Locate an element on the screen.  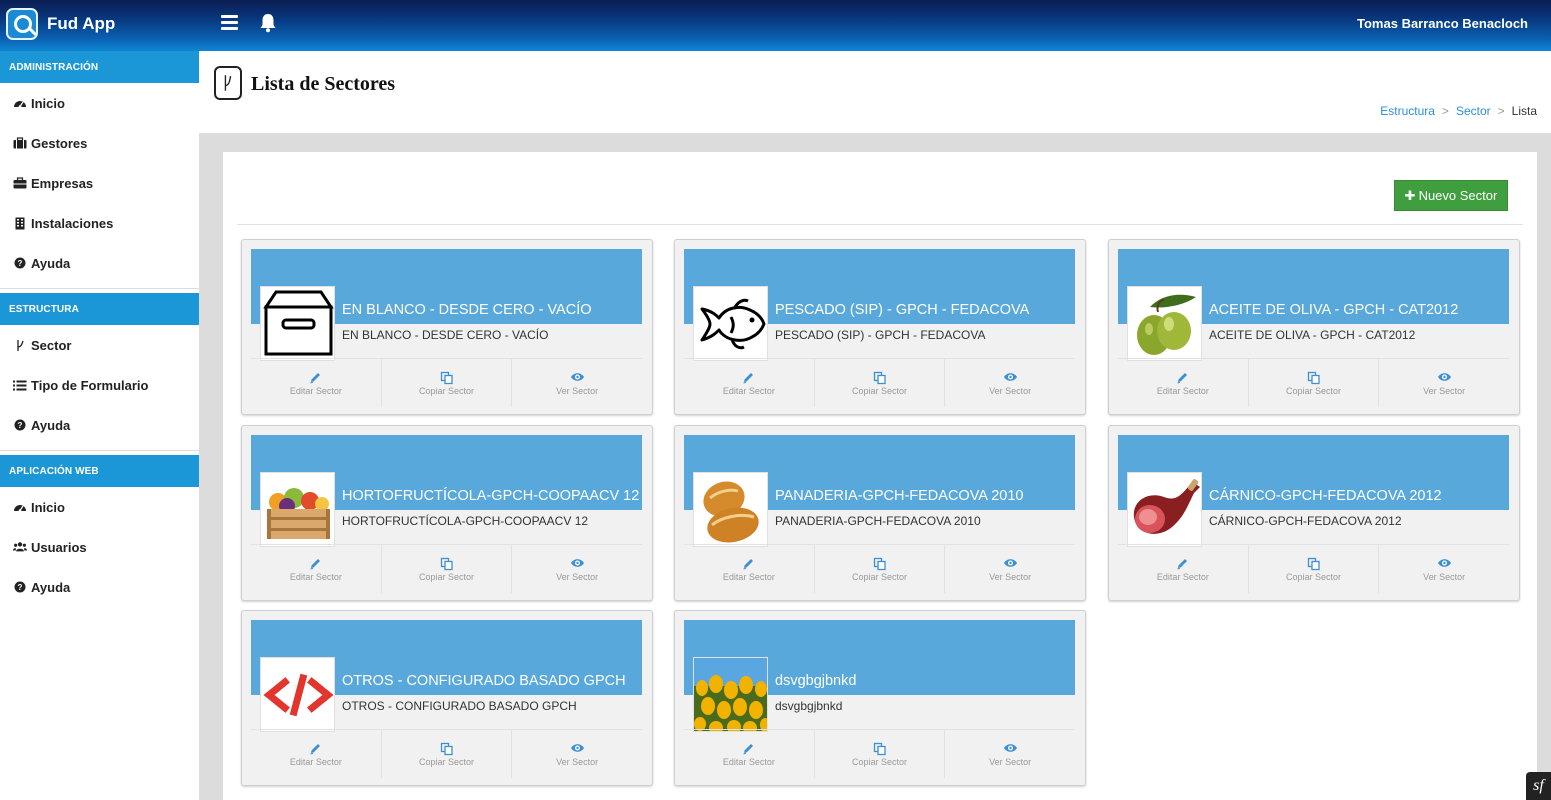
sidebar-item-gestores: Gestores is located at coordinates (99, 143).